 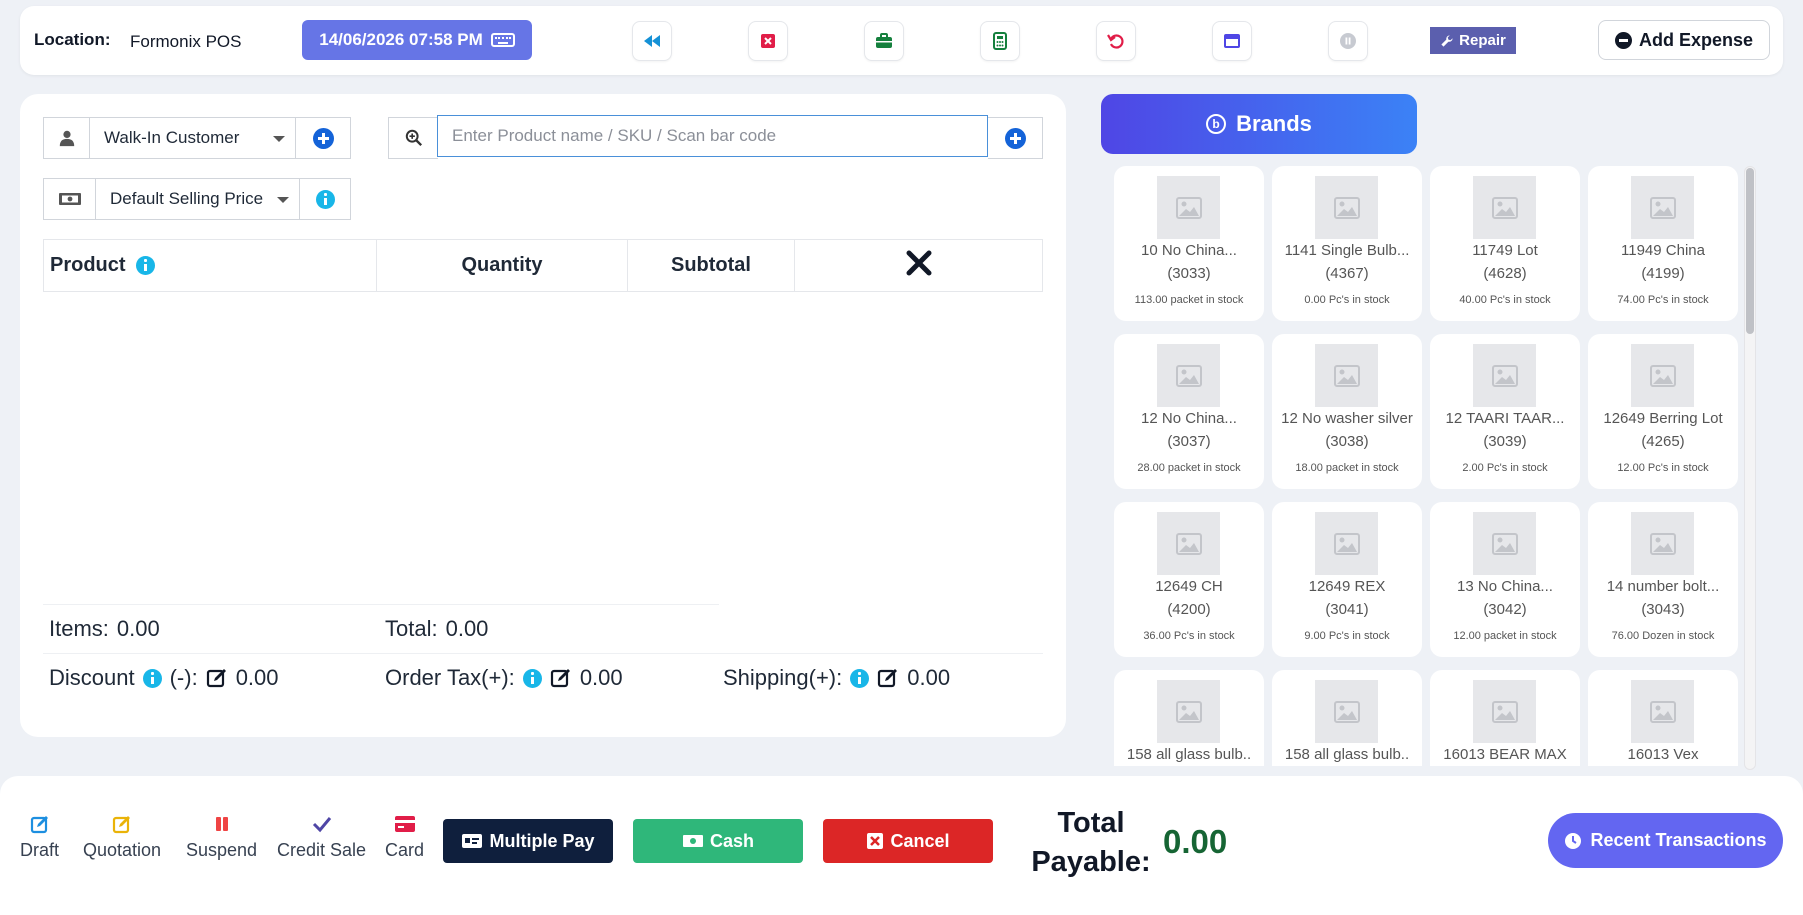 I want to click on add-customer-button, so click(x=323, y=138).